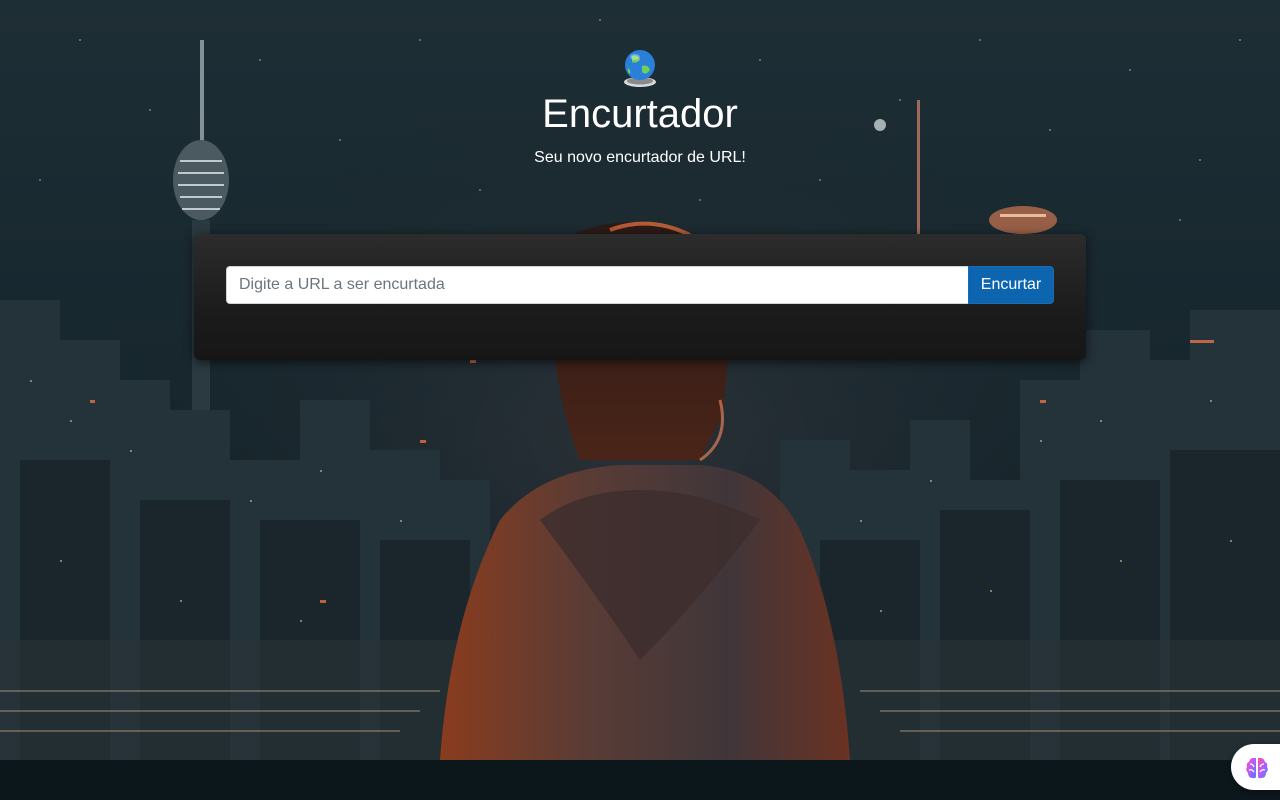 This screenshot has height=800, width=1280. What do you see at coordinates (640, 157) in the screenshot?
I see `page-subtitle: Seu novo encurtador de URL!` at bounding box center [640, 157].